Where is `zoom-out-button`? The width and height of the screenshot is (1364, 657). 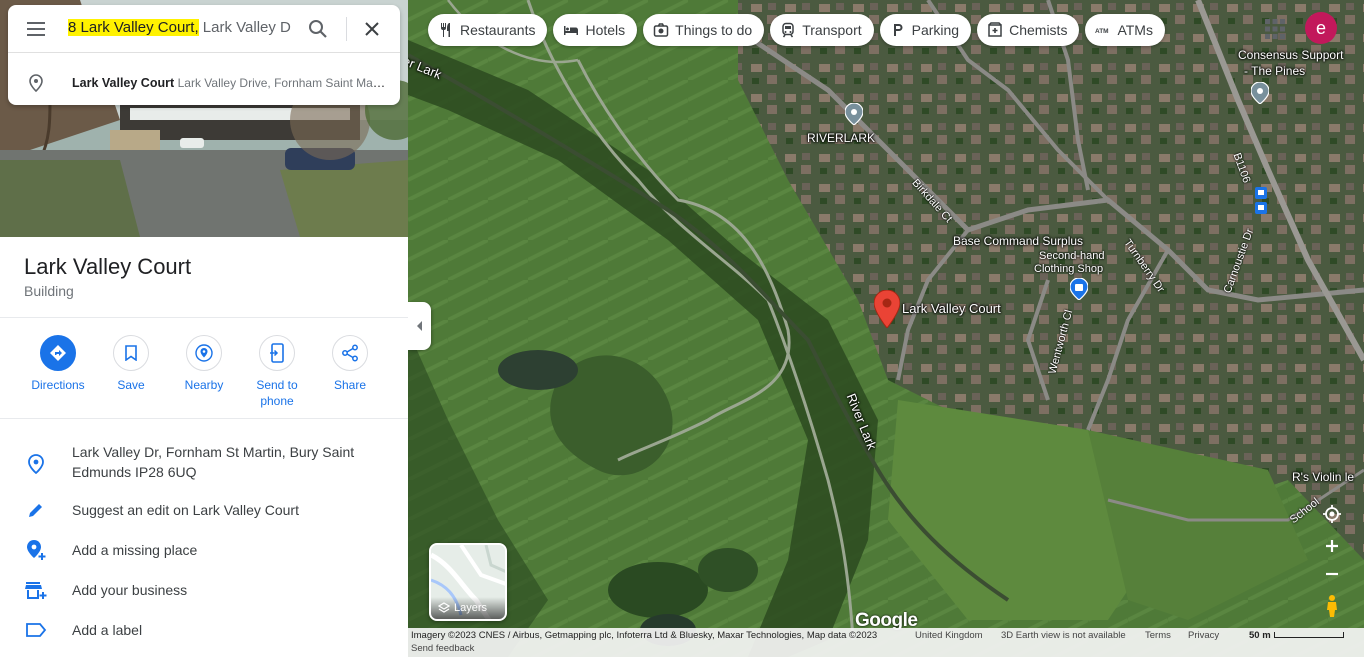
zoom-out-button is located at coordinates (1332, 574).